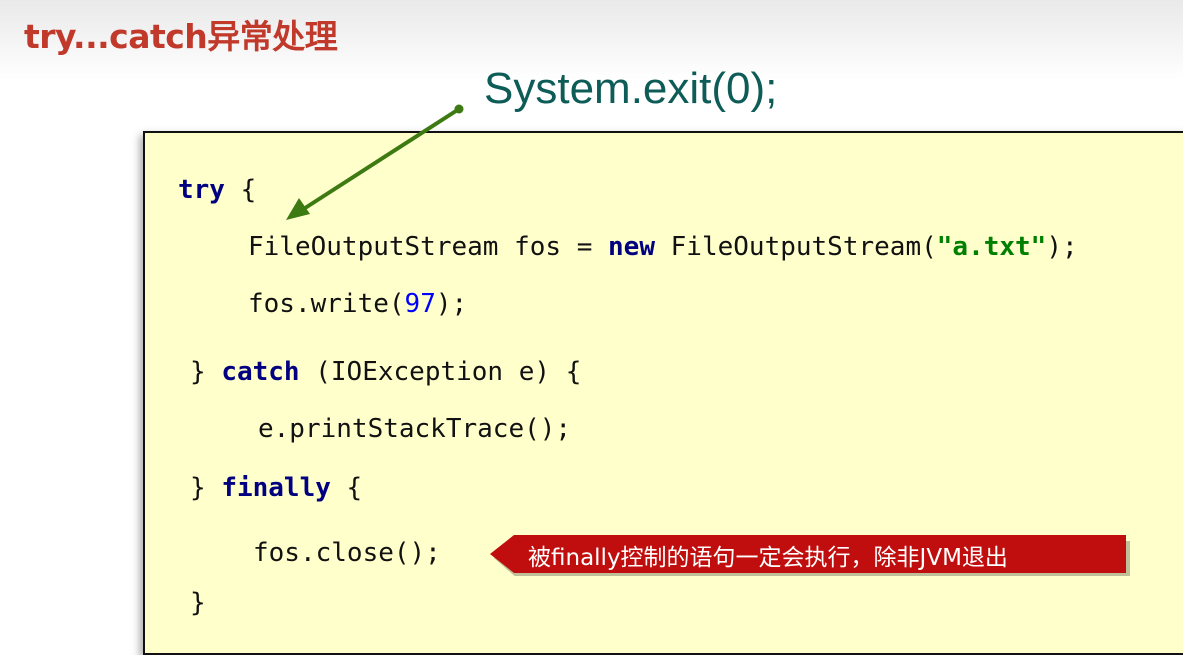  I want to click on code-line-close: fos.close();, so click(347, 553).